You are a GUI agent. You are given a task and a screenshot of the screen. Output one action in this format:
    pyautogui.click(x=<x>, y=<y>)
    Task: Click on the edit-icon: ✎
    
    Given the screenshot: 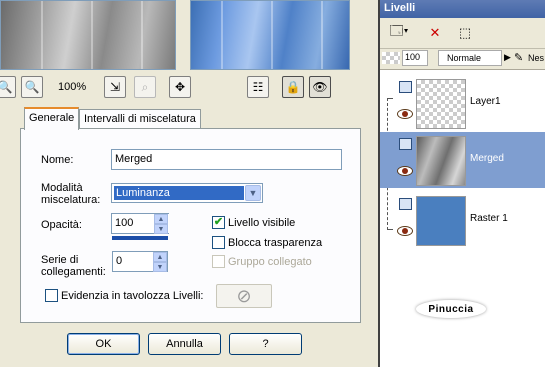 What is the action you would take?
    pyautogui.click(x=518, y=57)
    